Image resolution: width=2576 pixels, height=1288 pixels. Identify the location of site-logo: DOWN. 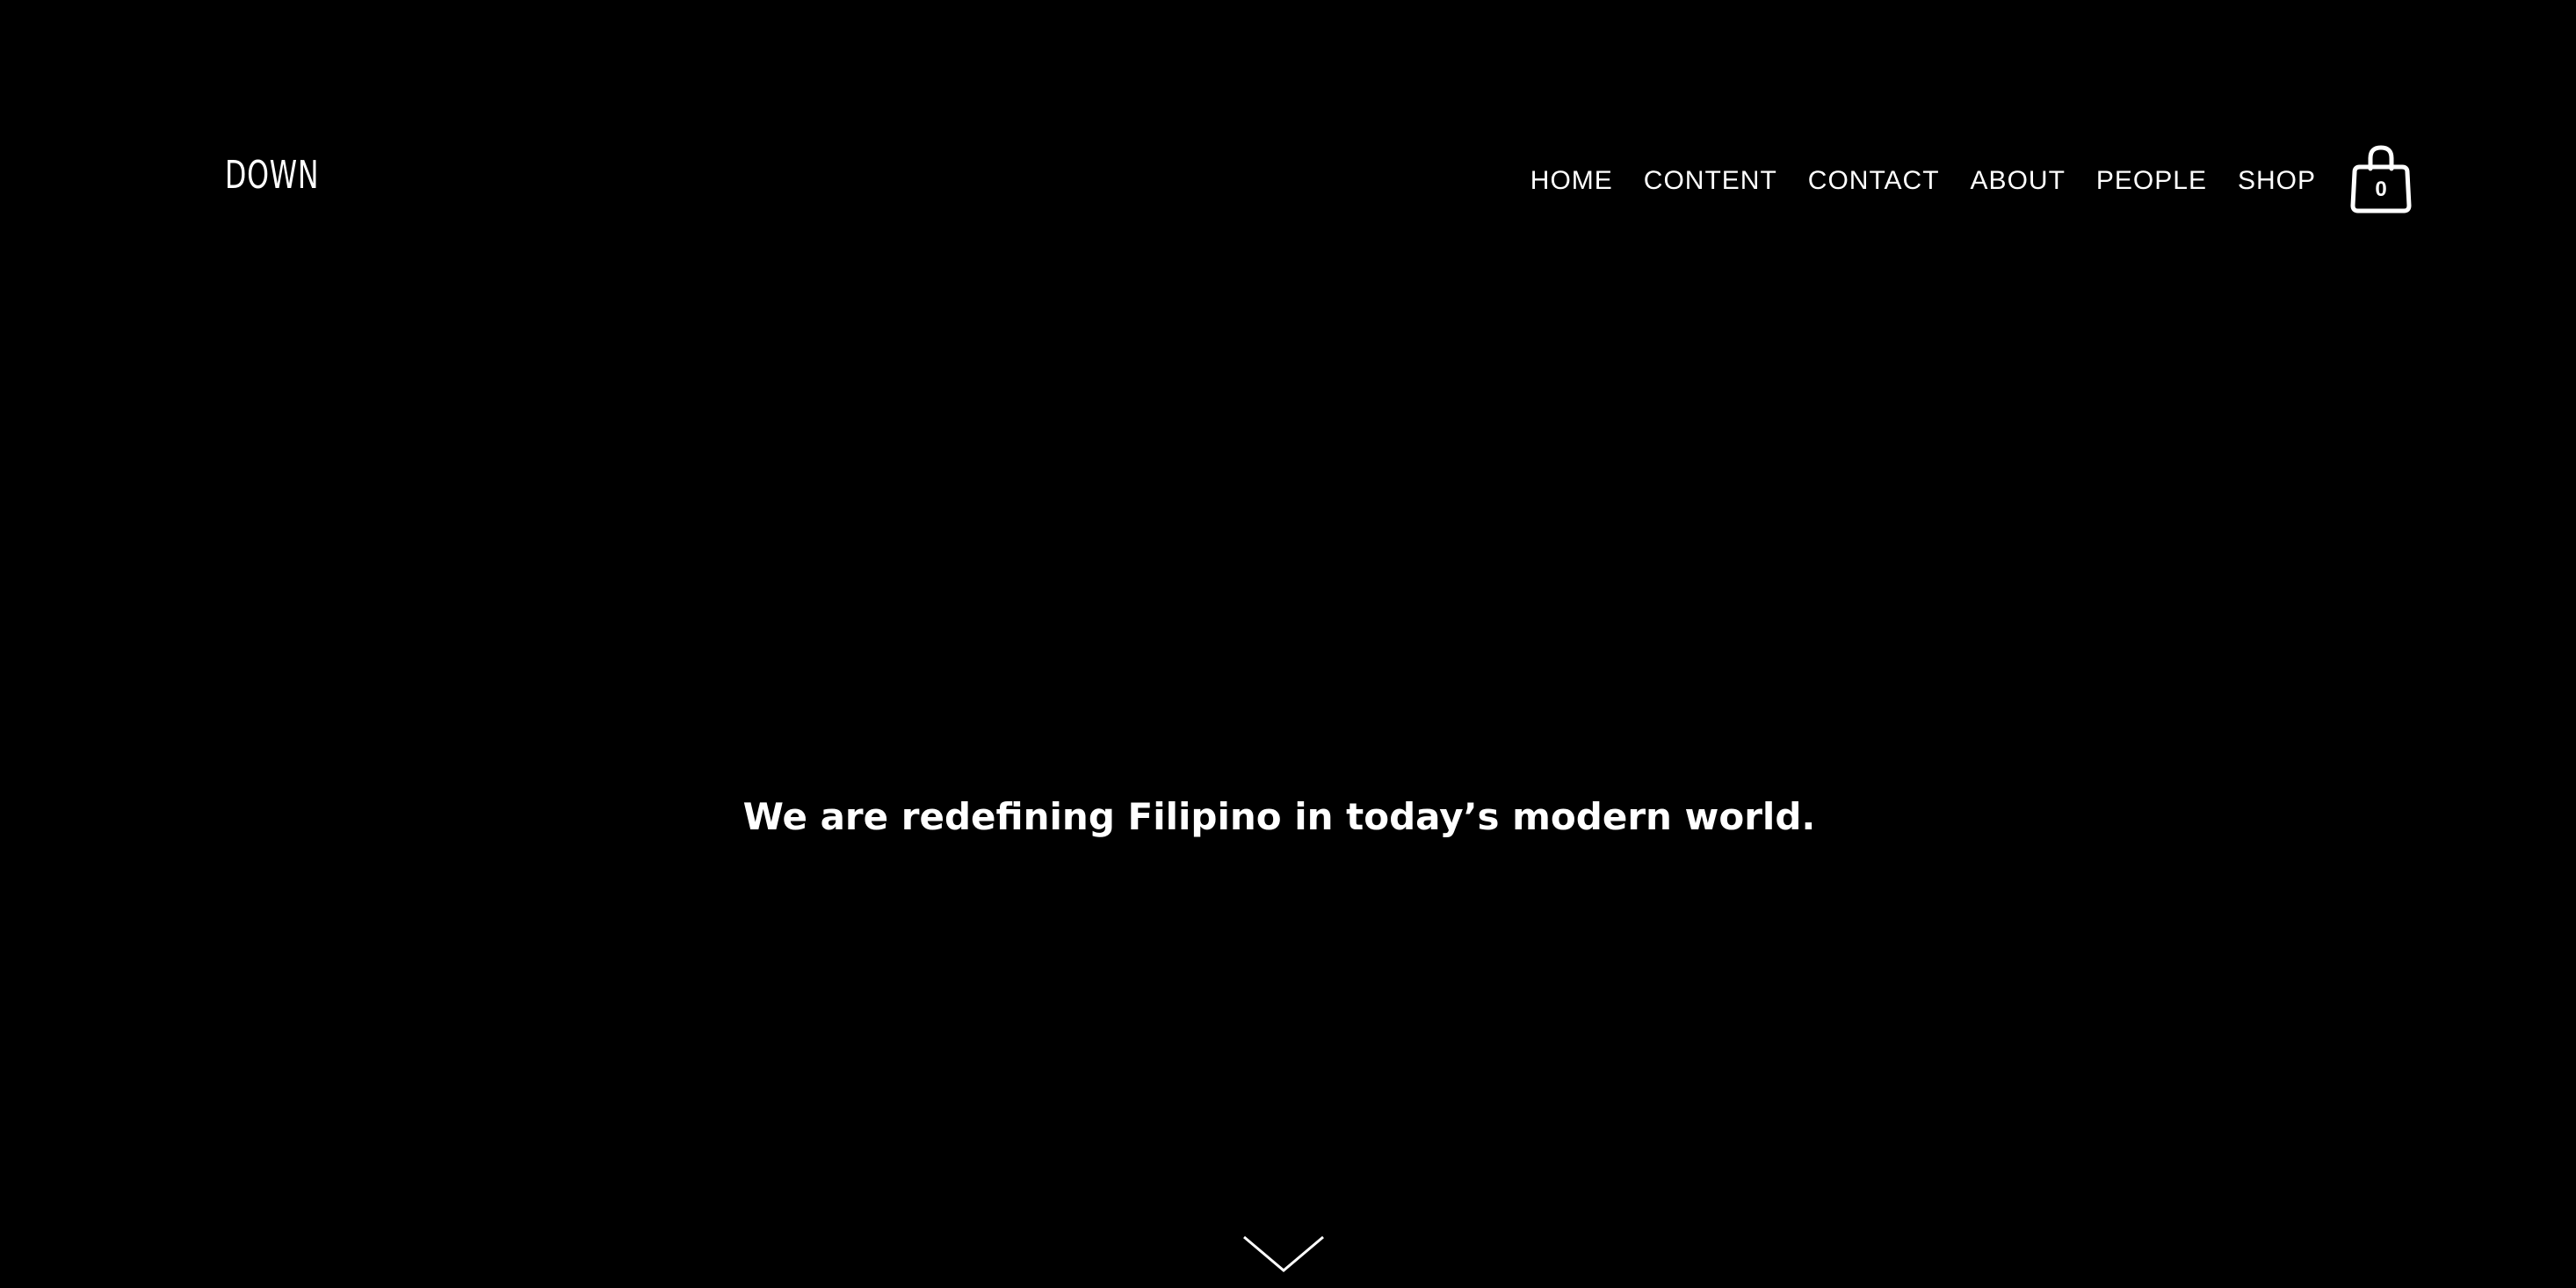
(272, 175).